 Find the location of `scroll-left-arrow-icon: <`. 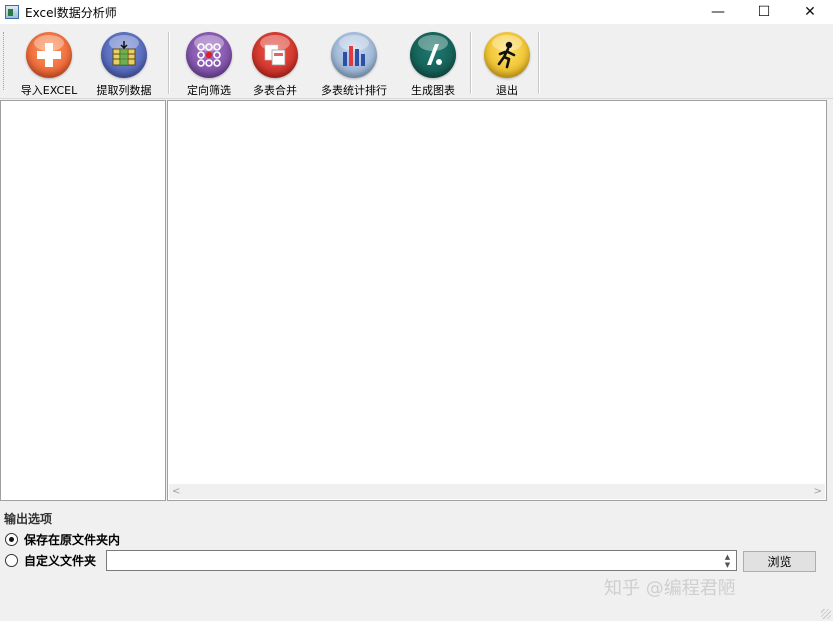

scroll-left-arrow-icon: < is located at coordinates (176, 491).